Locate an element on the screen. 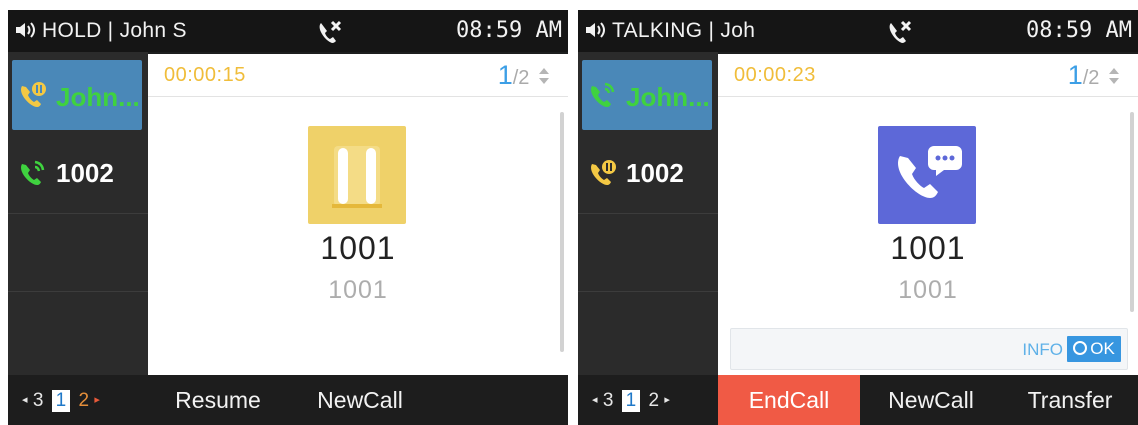 The width and height of the screenshot is (1138, 425). call-status-text: TALKING | Joh is located at coordinates (684, 30).